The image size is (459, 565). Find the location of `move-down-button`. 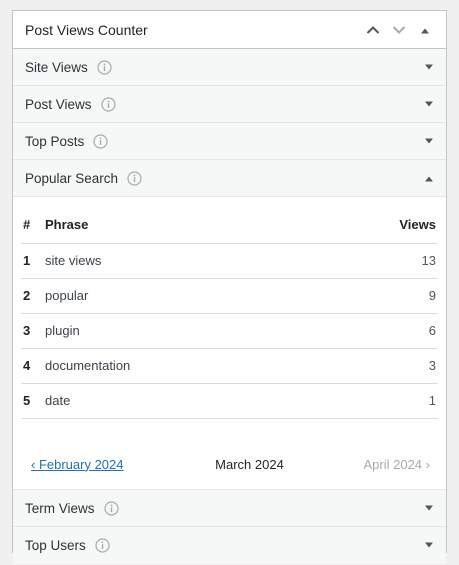

move-down-button is located at coordinates (399, 30).